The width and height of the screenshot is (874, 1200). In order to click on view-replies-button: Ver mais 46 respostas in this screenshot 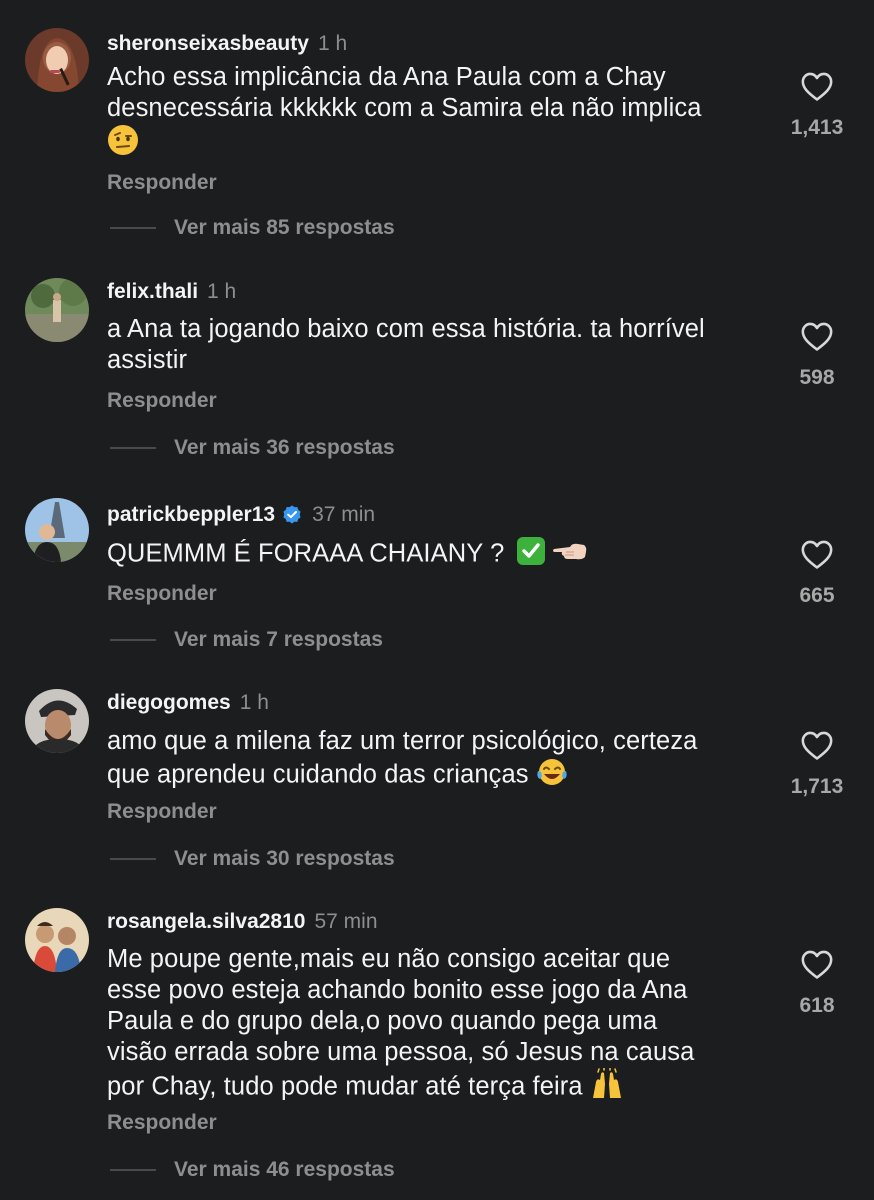, I will do `click(252, 1170)`.